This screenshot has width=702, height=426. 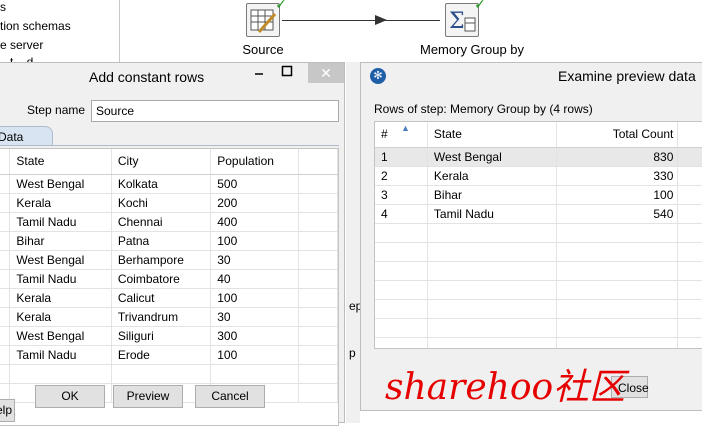 I want to click on column-header: City, so click(x=161, y=162).